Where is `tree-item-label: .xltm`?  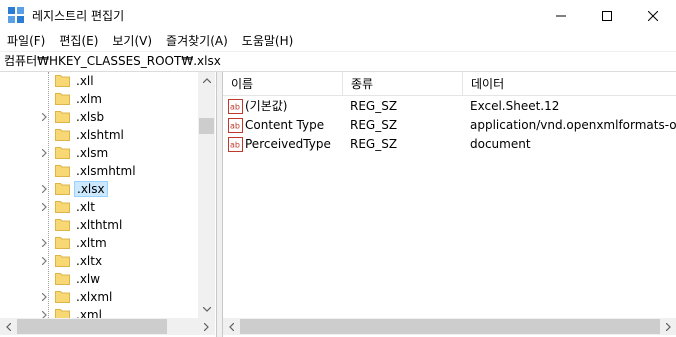
tree-item-label: .xltm is located at coordinates (91, 243).